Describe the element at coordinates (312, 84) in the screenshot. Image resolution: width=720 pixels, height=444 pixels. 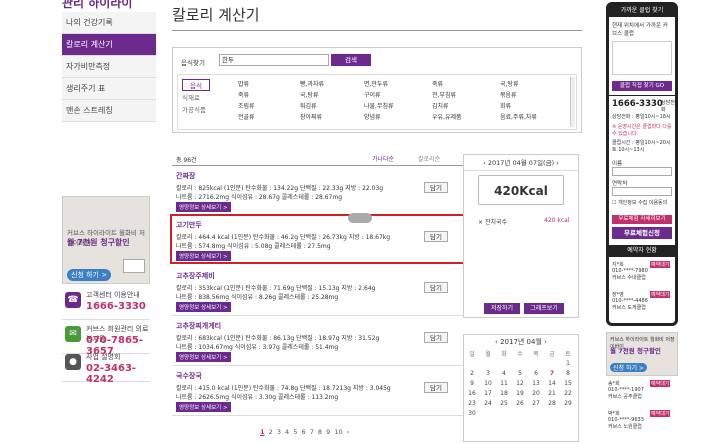
I see `food-type: 빵,과자류` at that location.